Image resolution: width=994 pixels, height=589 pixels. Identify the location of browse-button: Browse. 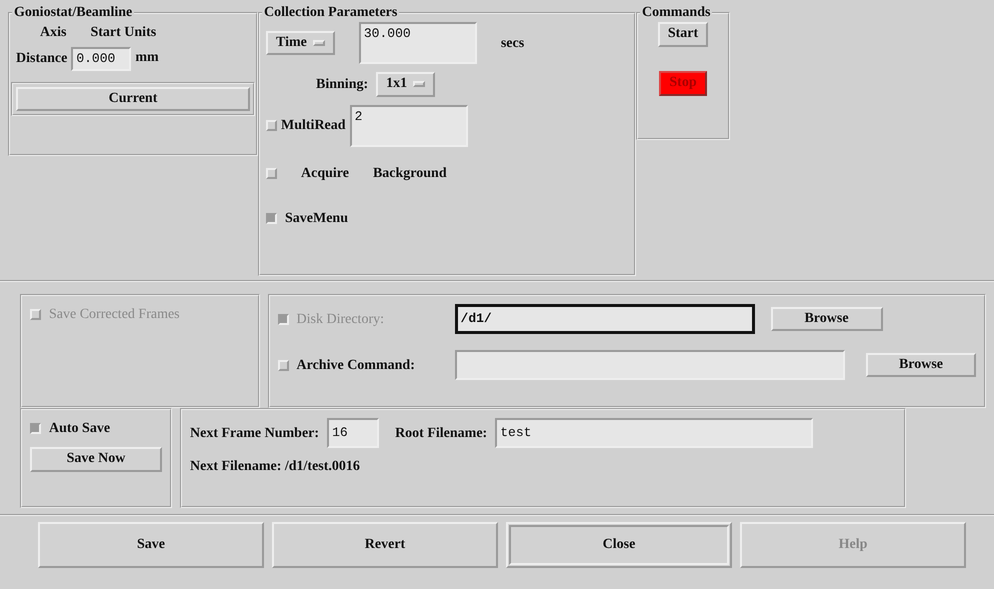
(921, 365).